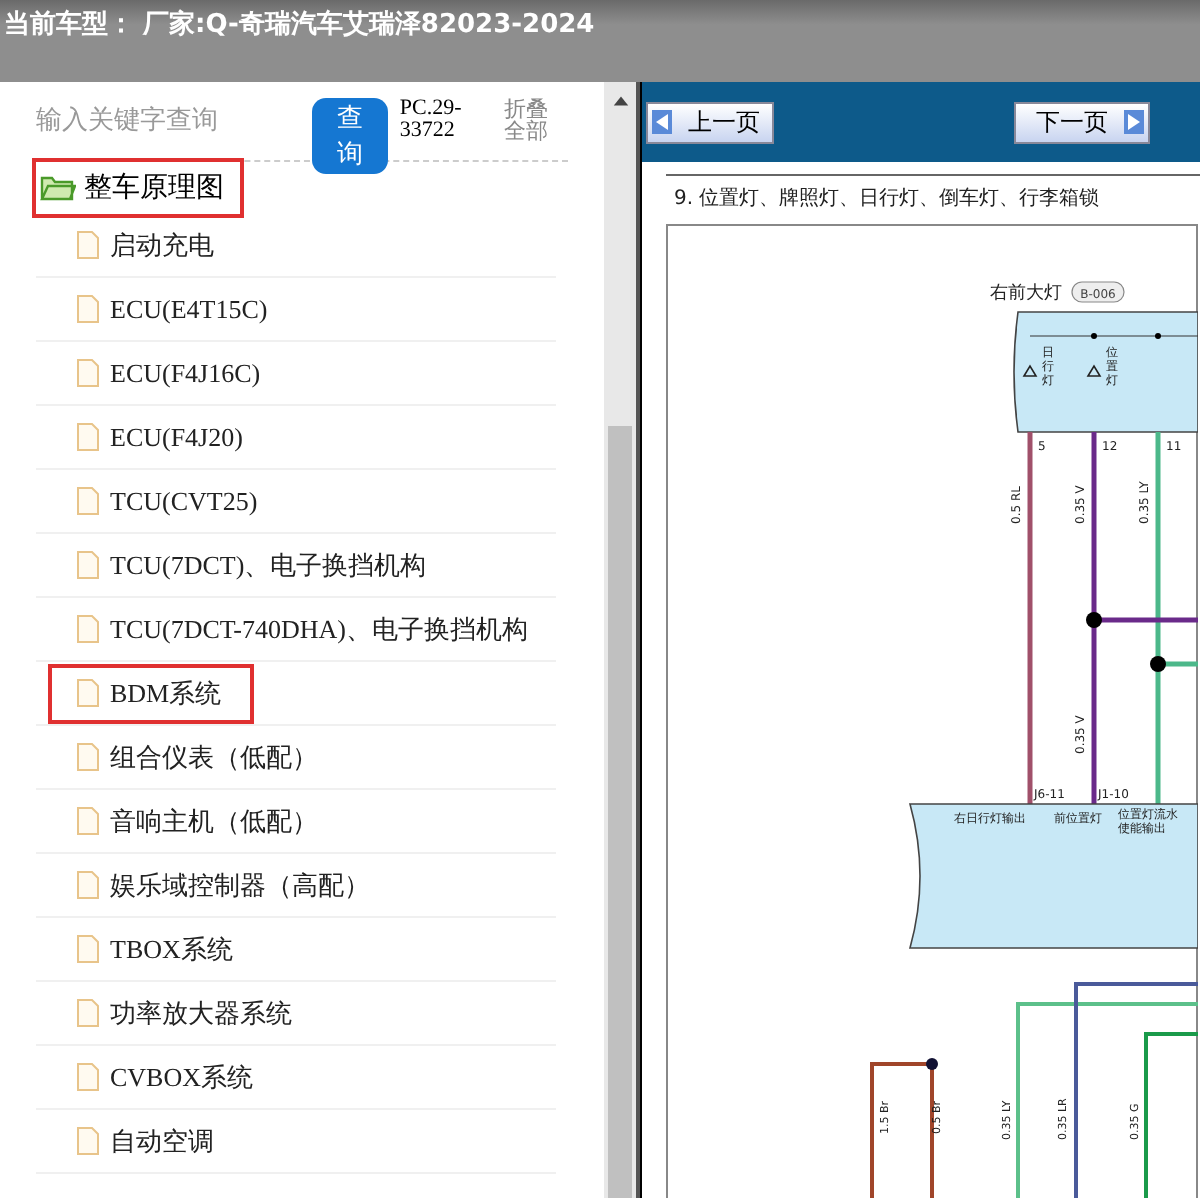 Image resolution: width=1200 pixels, height=1198 pixels. Describe the element at coordinates (710, 122) in the screenshot. I see `previous-page-button: 上一页` at that location.